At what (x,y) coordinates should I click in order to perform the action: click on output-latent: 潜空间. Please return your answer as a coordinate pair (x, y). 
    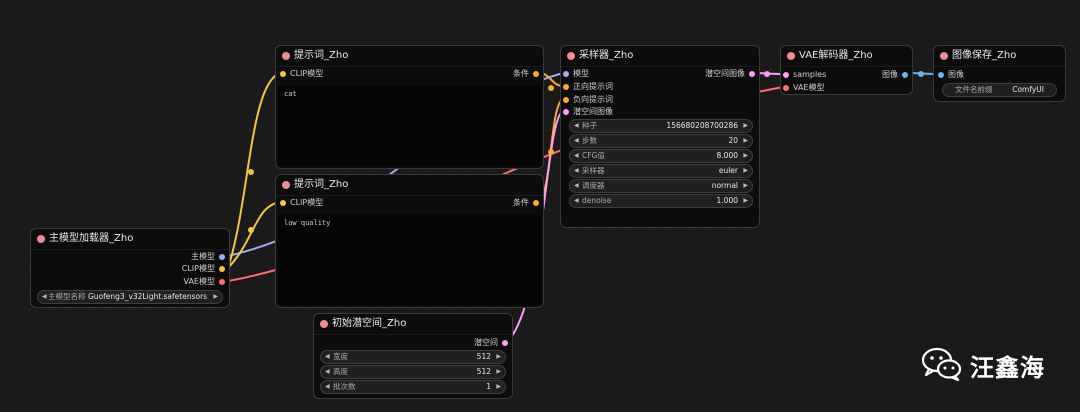
    Looking at the image, I should click on (491, 343).